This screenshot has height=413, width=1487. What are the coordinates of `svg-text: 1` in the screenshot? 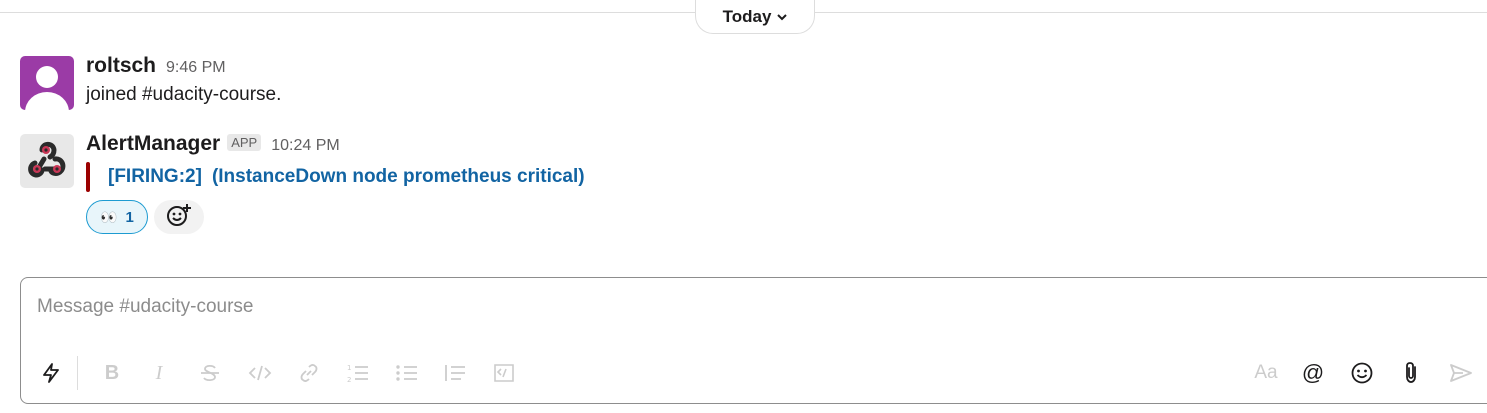 It's located at (349, 368).